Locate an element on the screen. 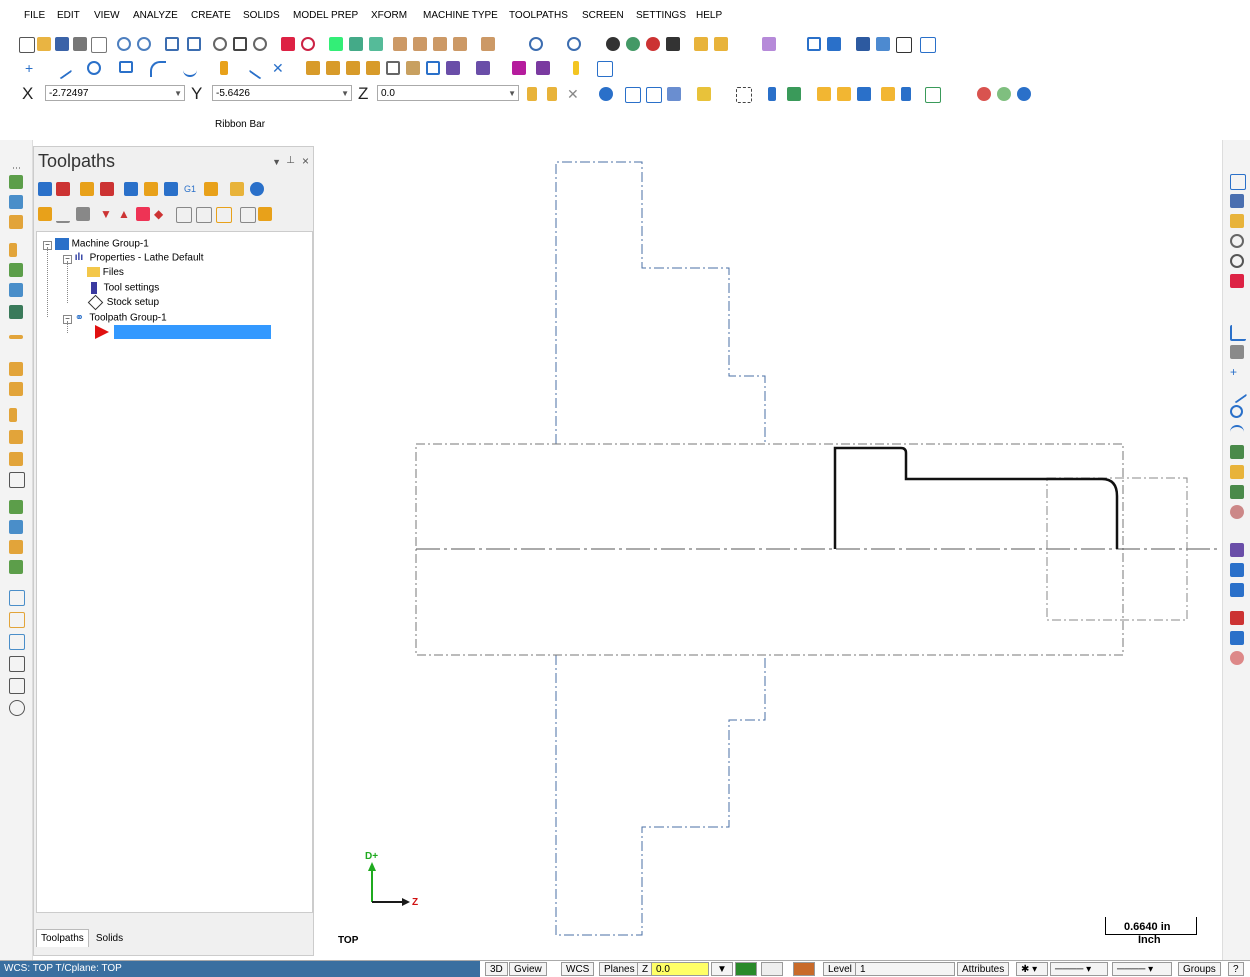 The width and height of the screenshot is (1250, 977). print-preview-icon is located at coordinates (99, 45).